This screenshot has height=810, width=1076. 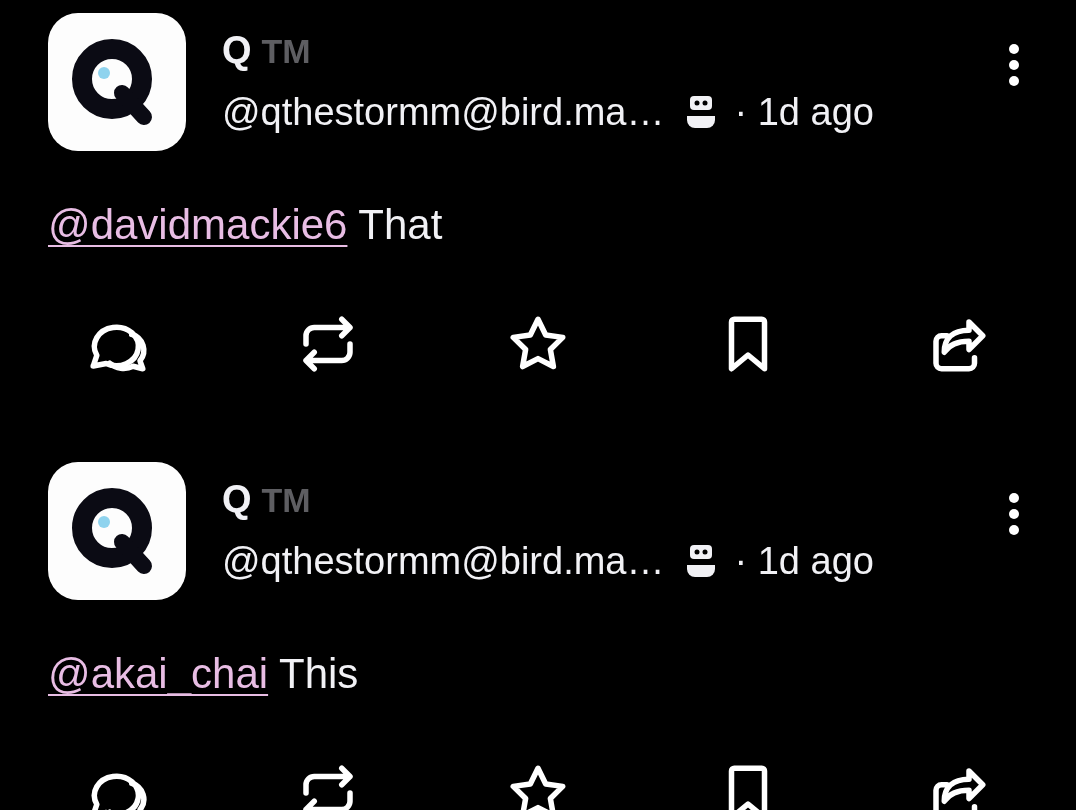 I want to click on mention-link: @davidmackie6, so click(x=198, y=224).